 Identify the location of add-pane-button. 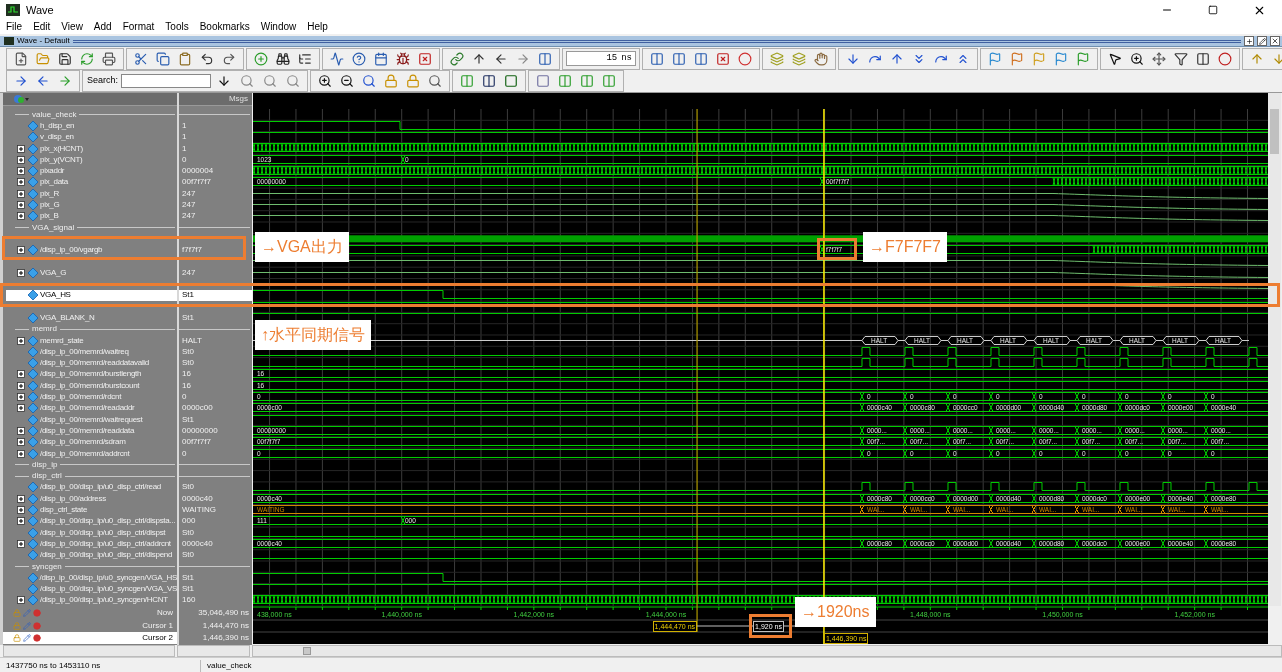
(1249, 41).